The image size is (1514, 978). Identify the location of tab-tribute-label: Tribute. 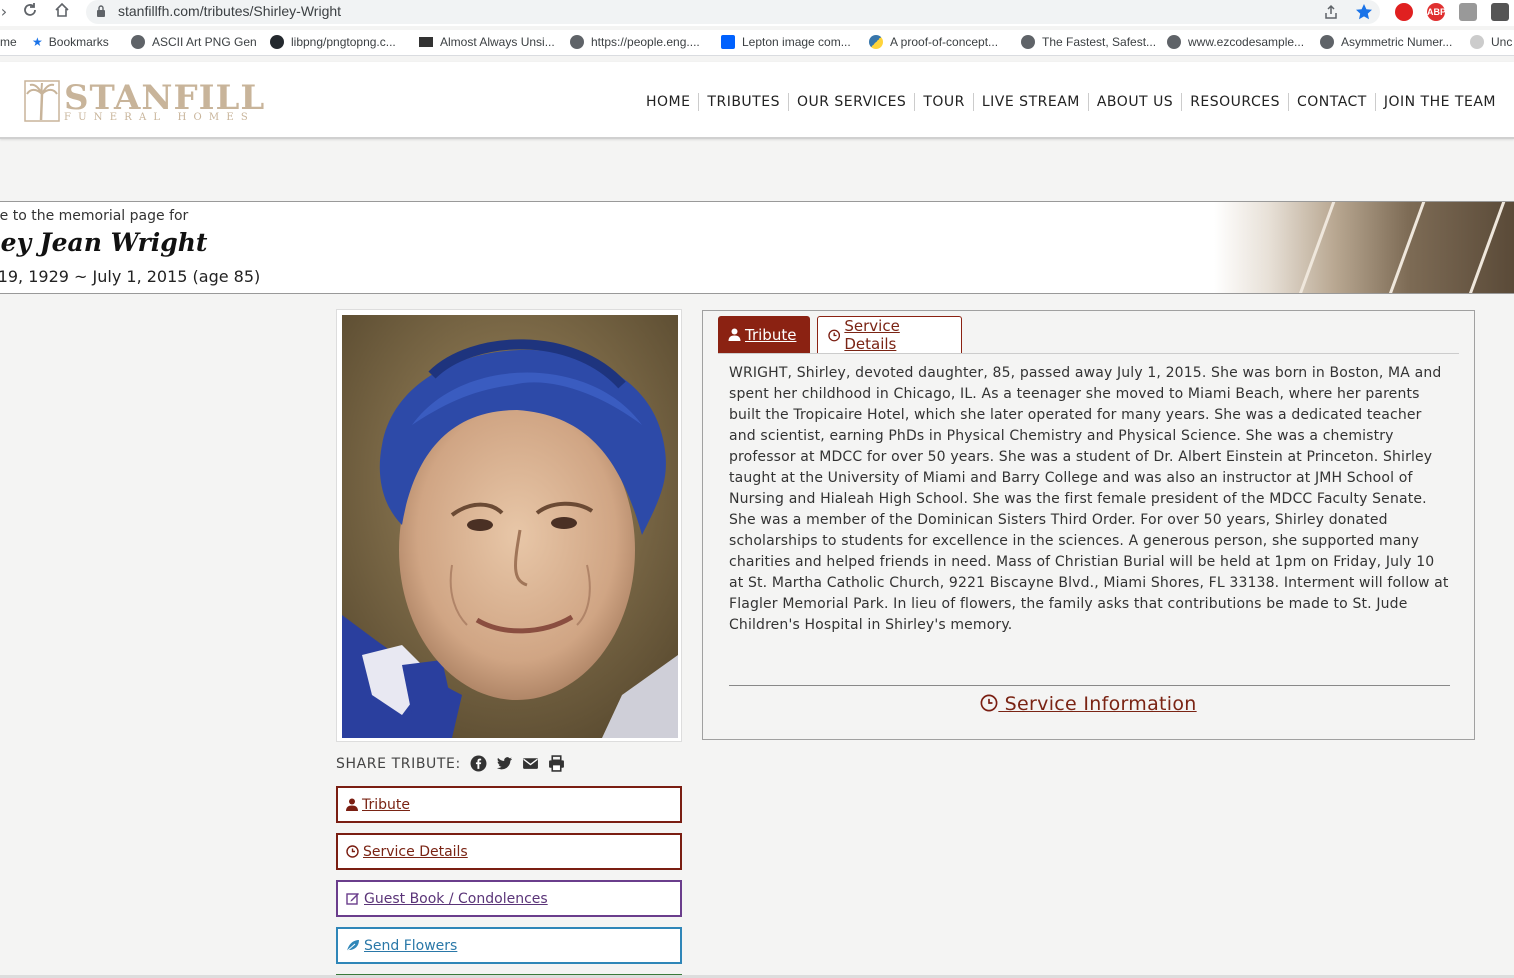
(771, 334).